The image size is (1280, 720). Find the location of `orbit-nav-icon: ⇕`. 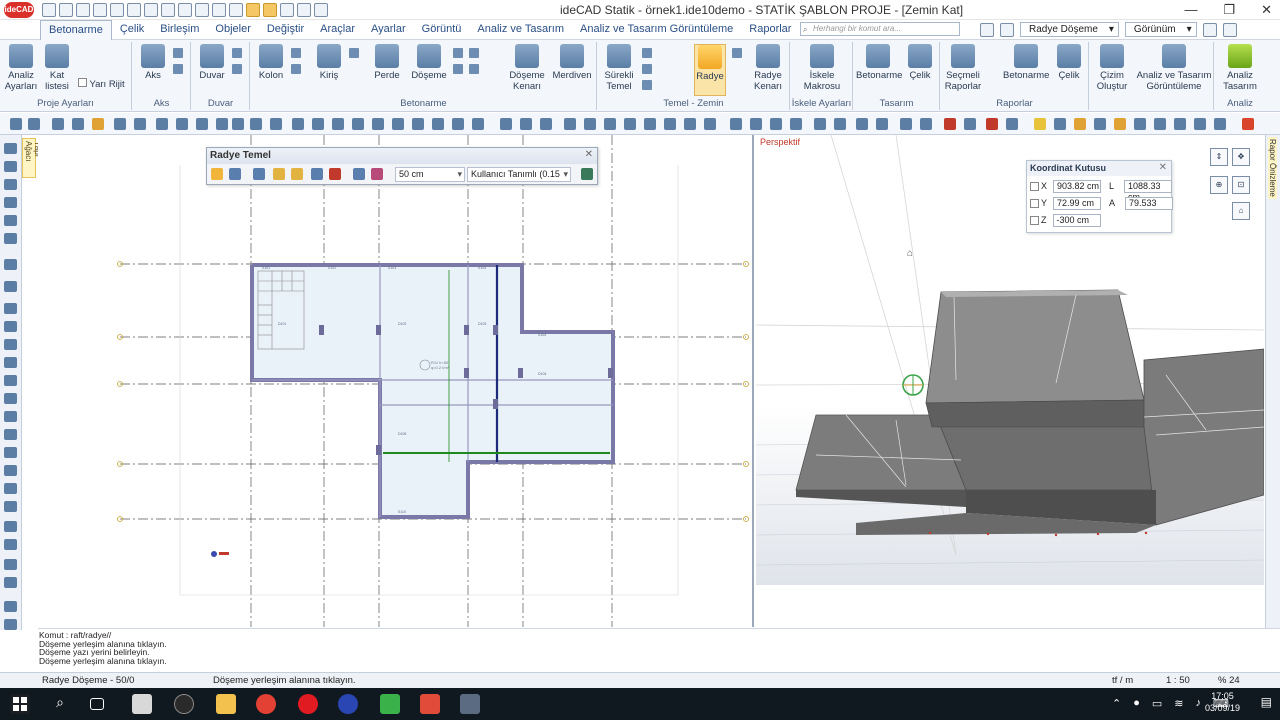

orbit-nav-icon: ⇕ is located at coordinates (1219, 157).